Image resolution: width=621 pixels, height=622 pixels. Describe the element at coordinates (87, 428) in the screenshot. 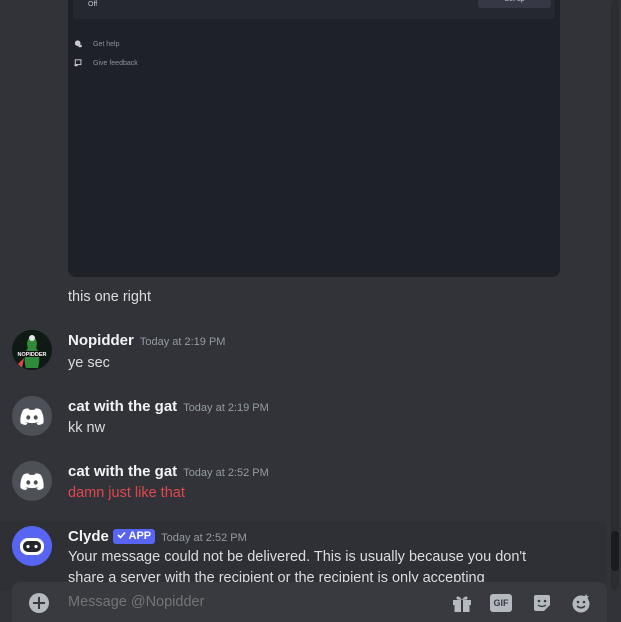

I see `message-text: kk nw` at that location.